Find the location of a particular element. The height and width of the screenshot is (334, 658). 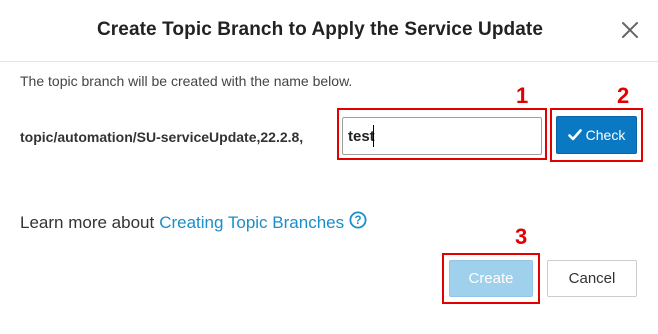

annotation-number-1: 1 is located at coordinates (522, 95).